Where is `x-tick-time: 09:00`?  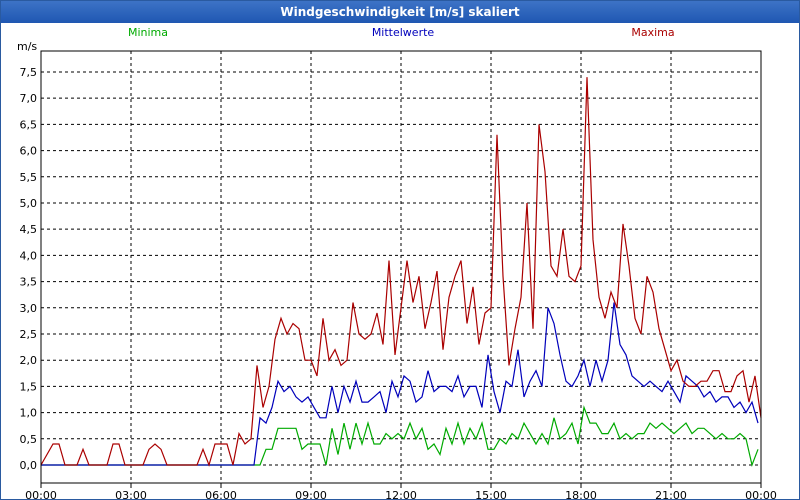
x-tick-time: 09:00 is located at coordinates (311, 494).